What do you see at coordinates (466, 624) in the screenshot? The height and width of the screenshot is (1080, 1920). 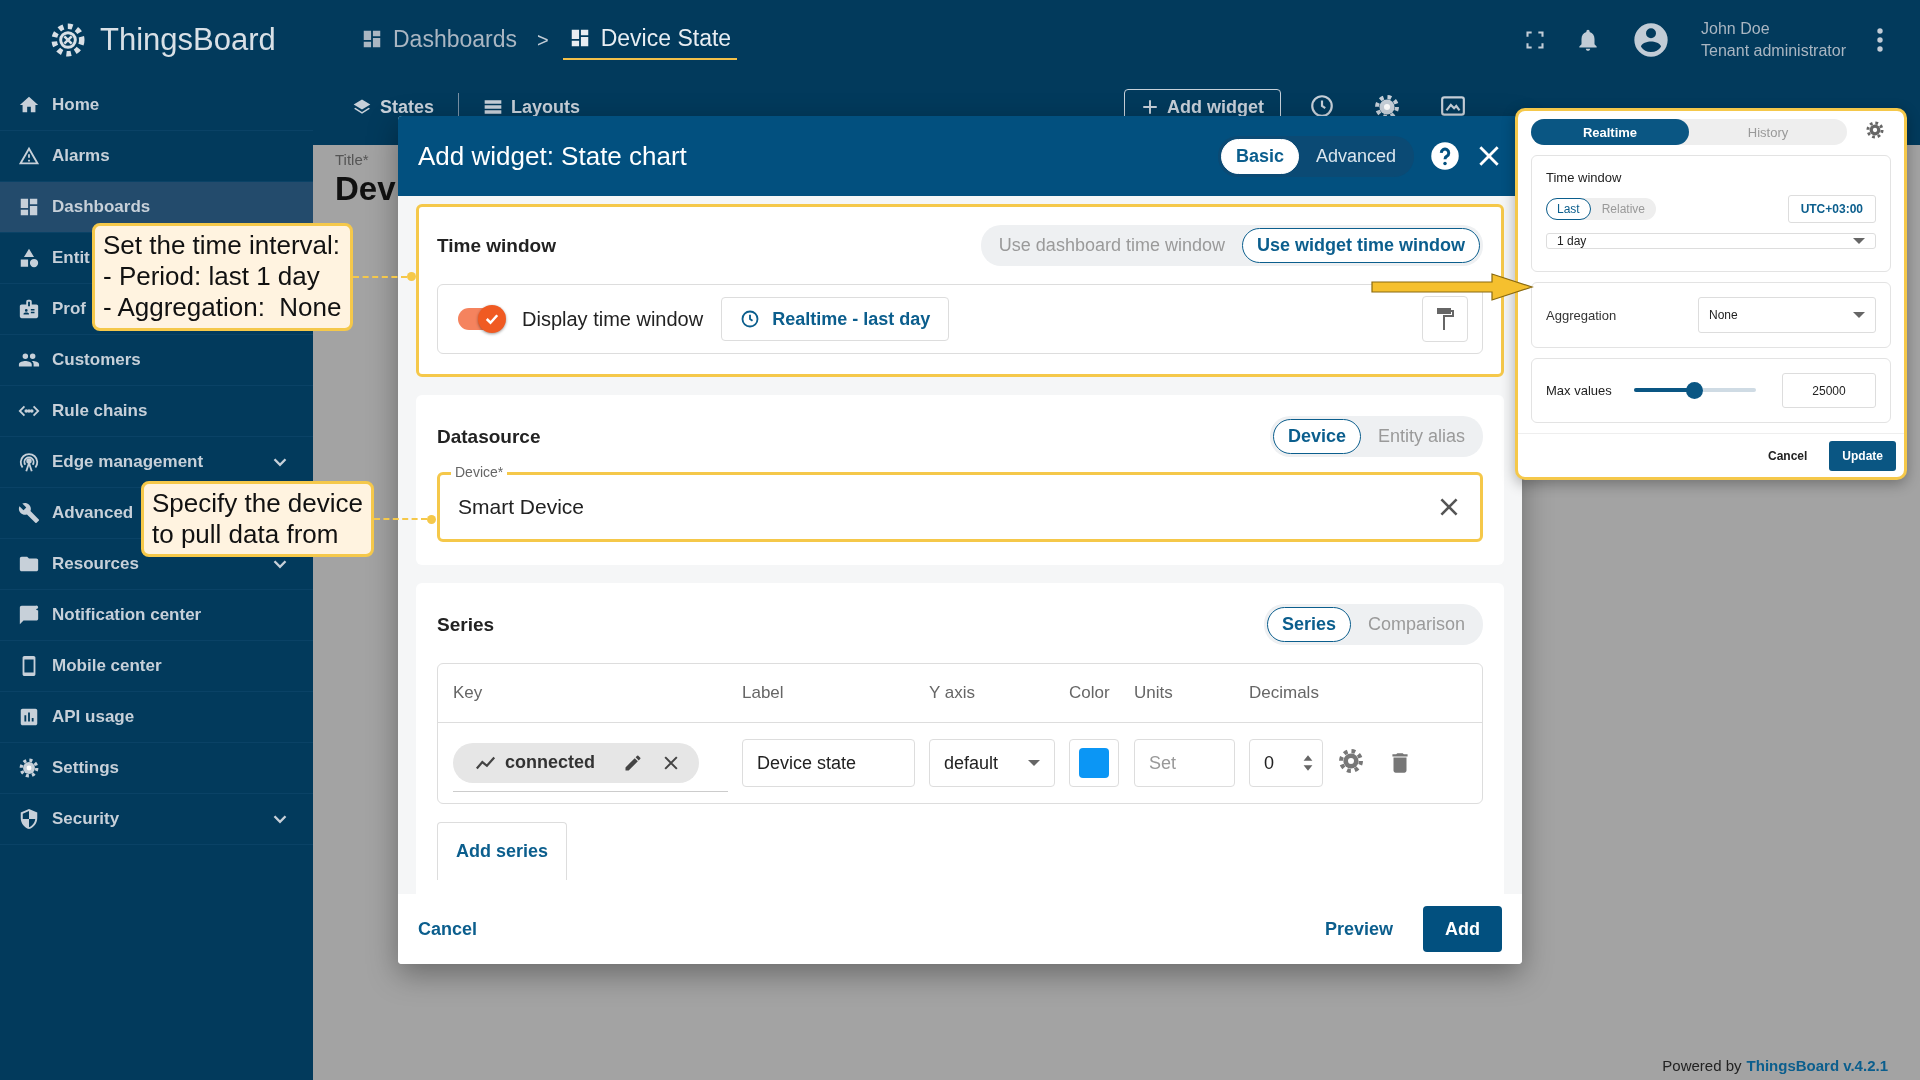 I see `section-title: Series` at bounding box center [466, 624].